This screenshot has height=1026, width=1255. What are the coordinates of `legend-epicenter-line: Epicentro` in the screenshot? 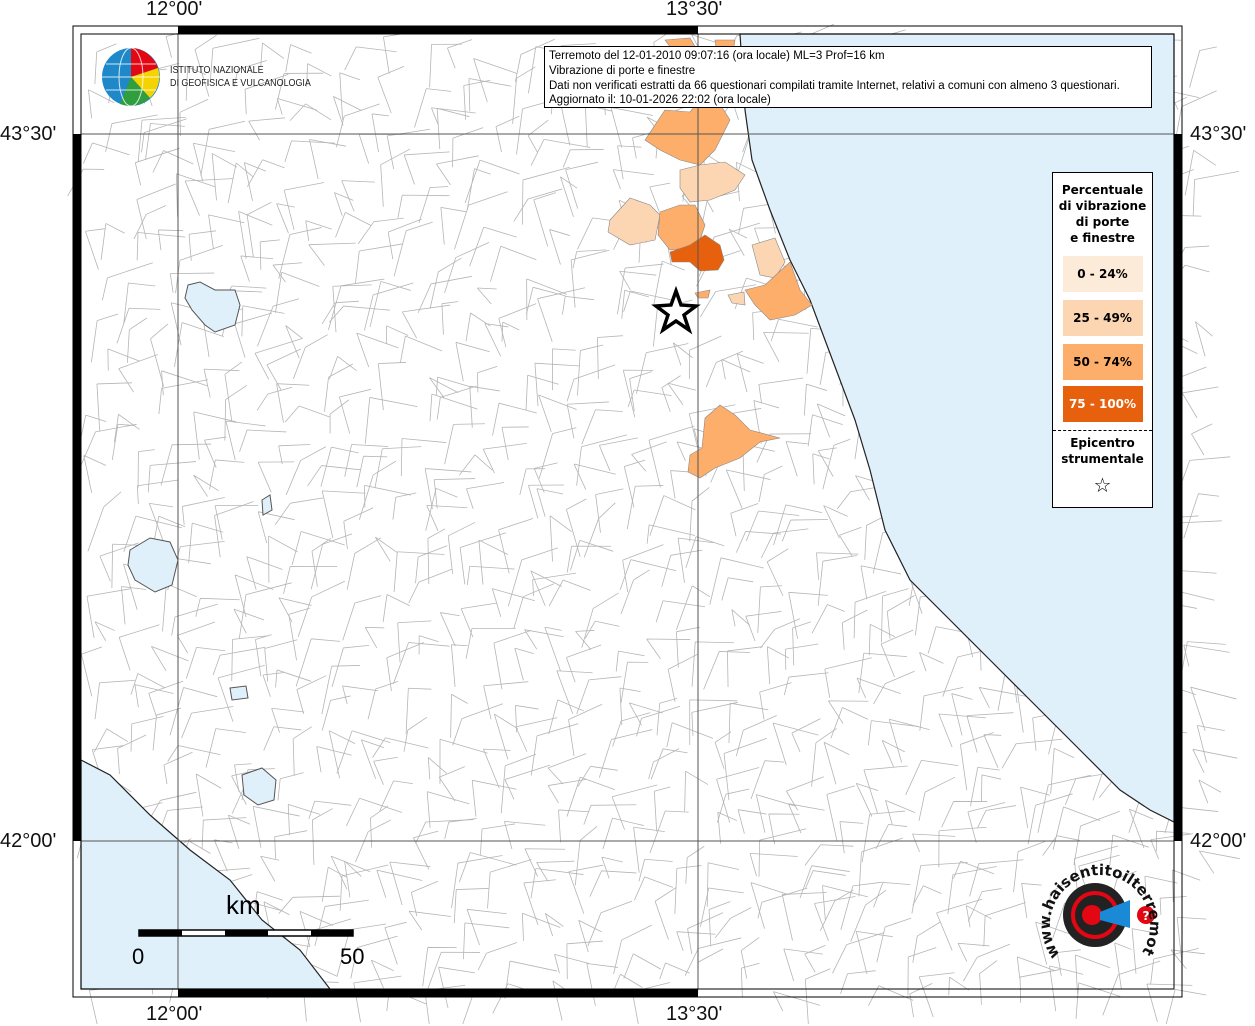 It's located at (1102, 443).